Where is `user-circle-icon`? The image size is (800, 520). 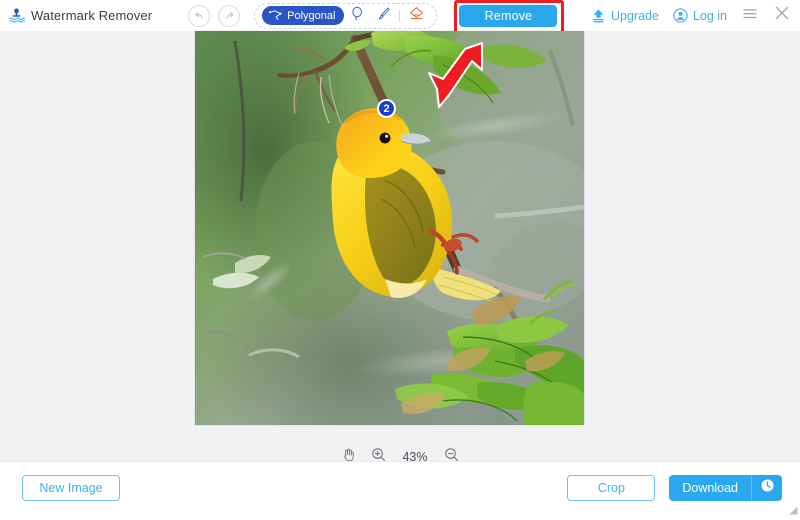
user-circle-icon is located at coordinates (680, 15).